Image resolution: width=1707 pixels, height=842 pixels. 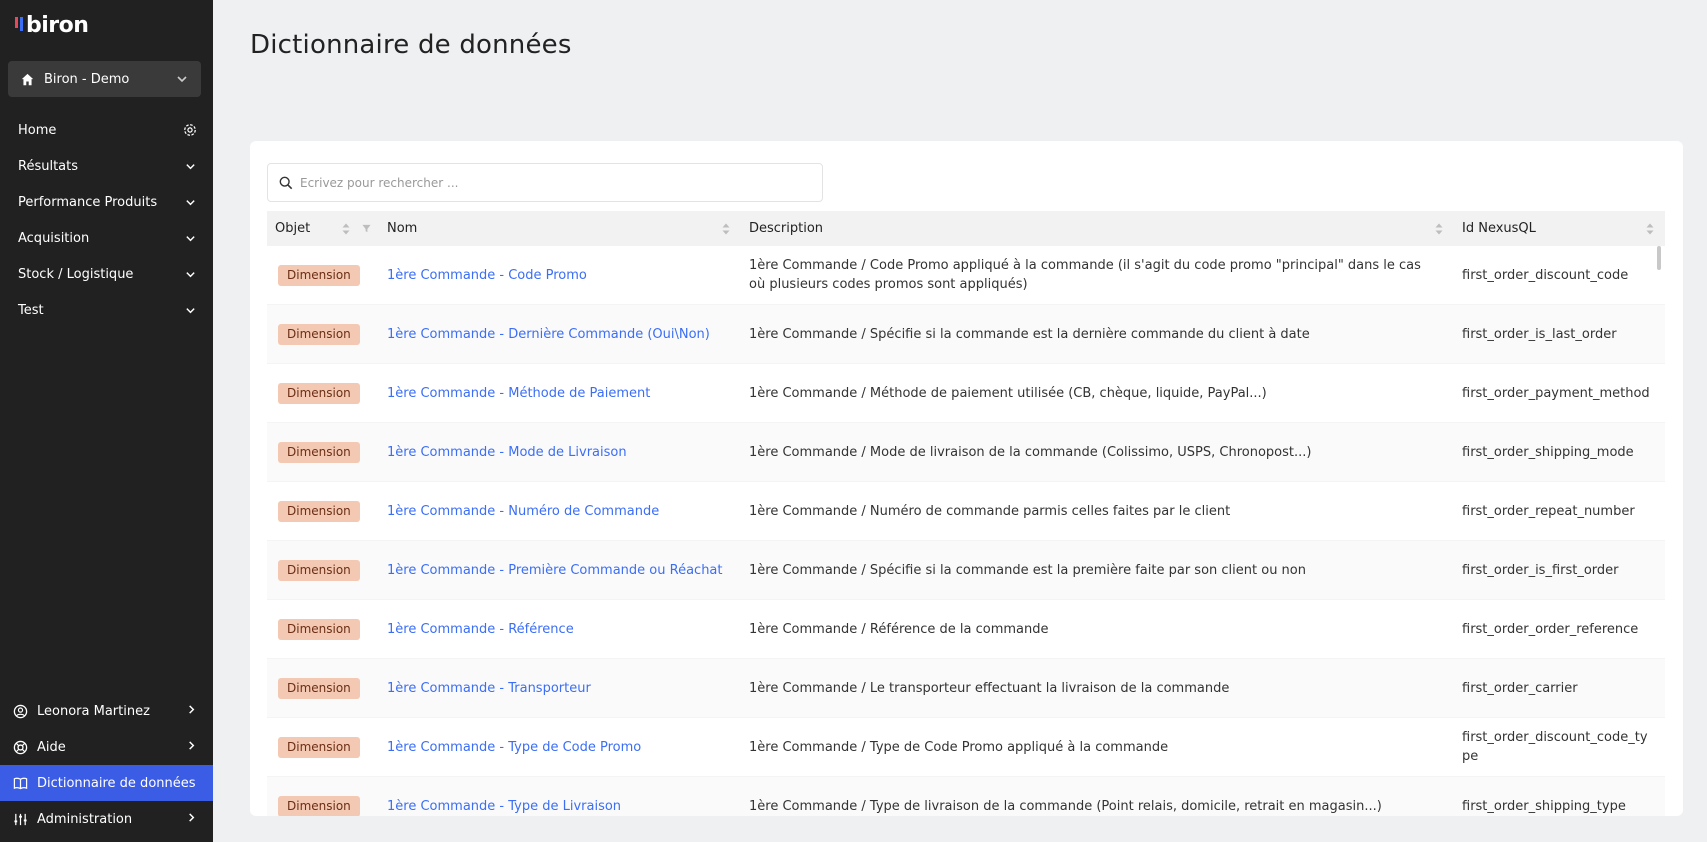 I want to click on column-header-objet: Objet, so click(x=323, y=228).